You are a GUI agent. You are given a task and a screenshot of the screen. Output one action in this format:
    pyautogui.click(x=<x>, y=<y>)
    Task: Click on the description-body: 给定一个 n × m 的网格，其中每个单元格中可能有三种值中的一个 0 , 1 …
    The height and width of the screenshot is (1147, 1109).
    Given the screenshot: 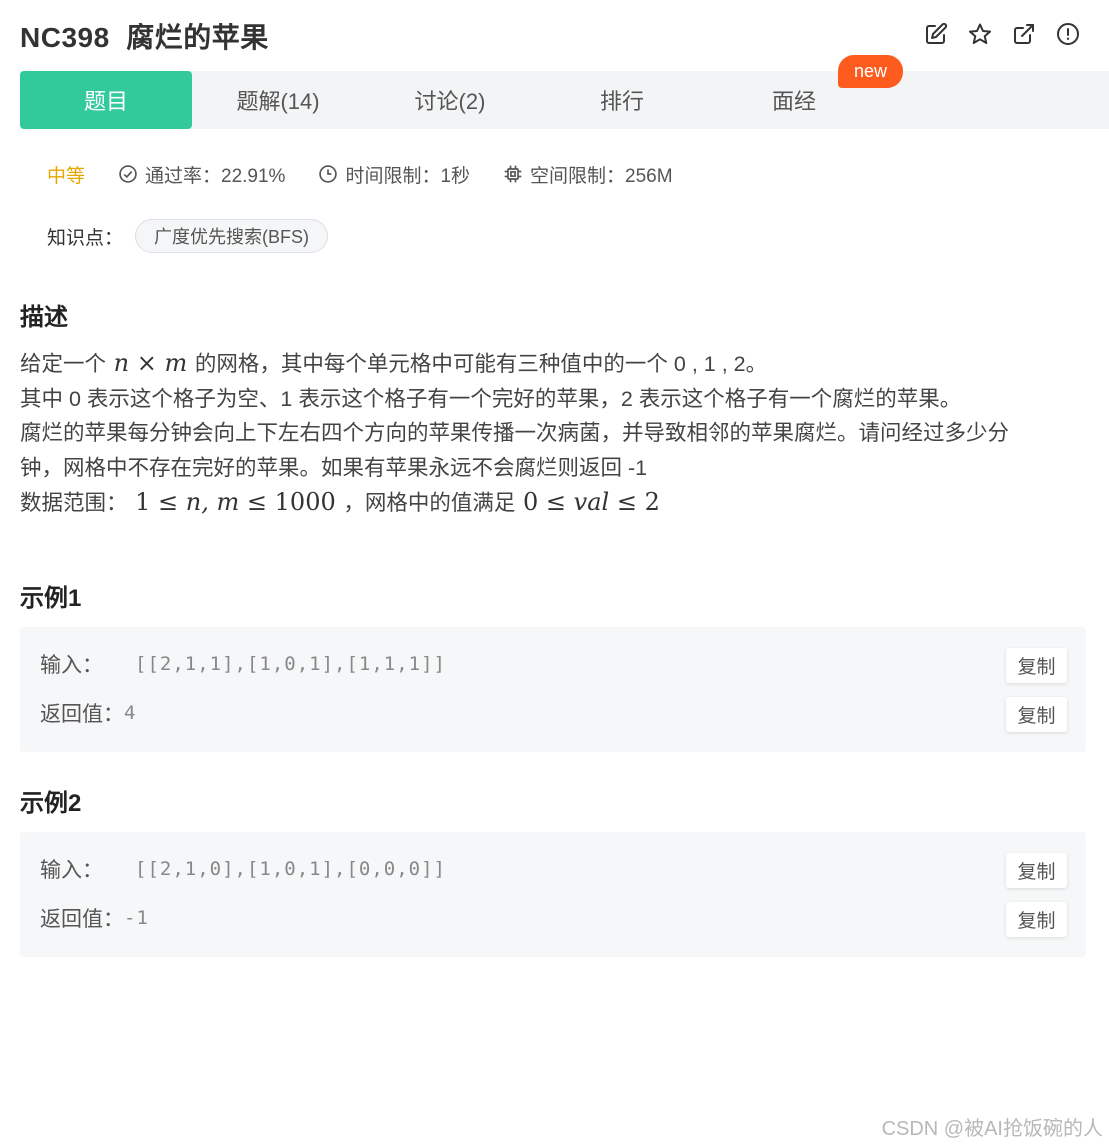 What is the action you would take?
    pyautogui.click(x=557, y=433)
    